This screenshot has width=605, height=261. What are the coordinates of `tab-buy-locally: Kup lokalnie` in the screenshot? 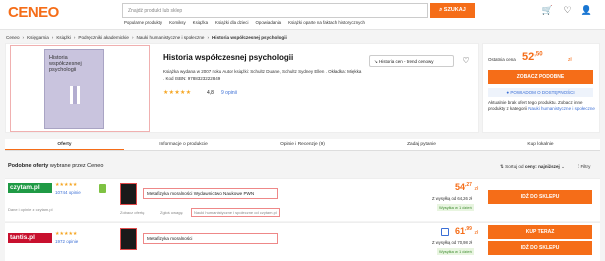 It's located at (540, 144).